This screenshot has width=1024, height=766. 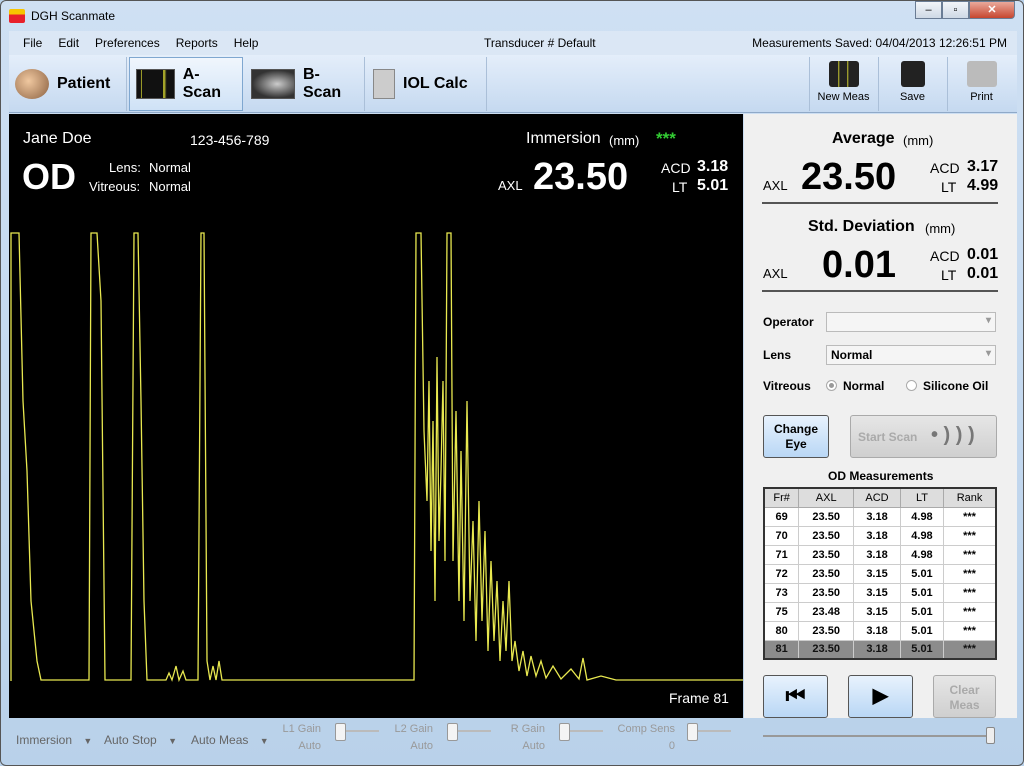 What do you see at coordinates (983, 254) in the screenshot?
I see `sd-acd-value: 0.01` at bounding box center [983, 254].